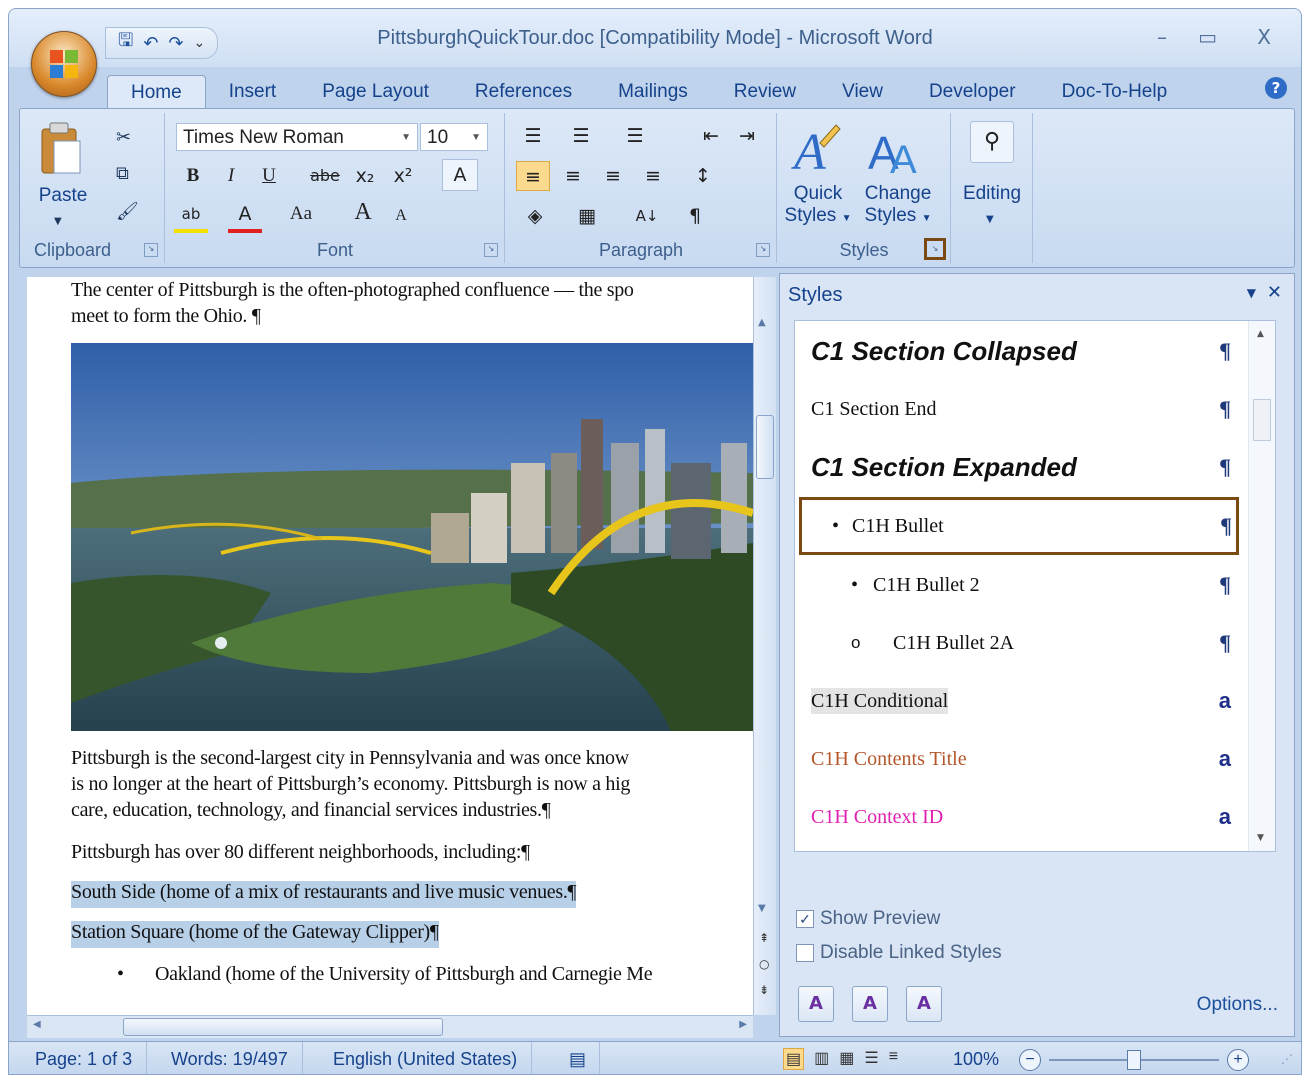 This screenshot has height=1075, width=1302. Describe the element at coordinates (245, 216) in the screenshot. I see `font-color-button: A` at that location.